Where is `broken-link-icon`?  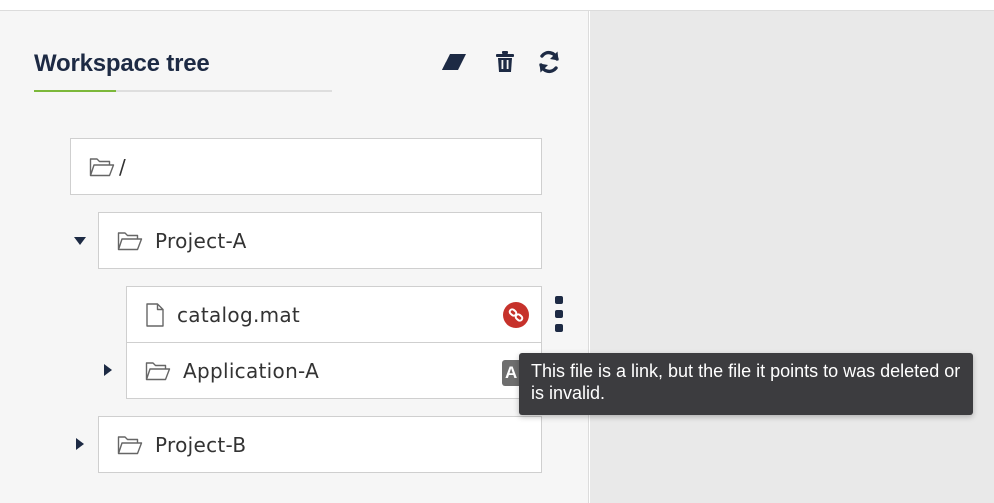 broken-link-icon is located at coordinates (516, 315).